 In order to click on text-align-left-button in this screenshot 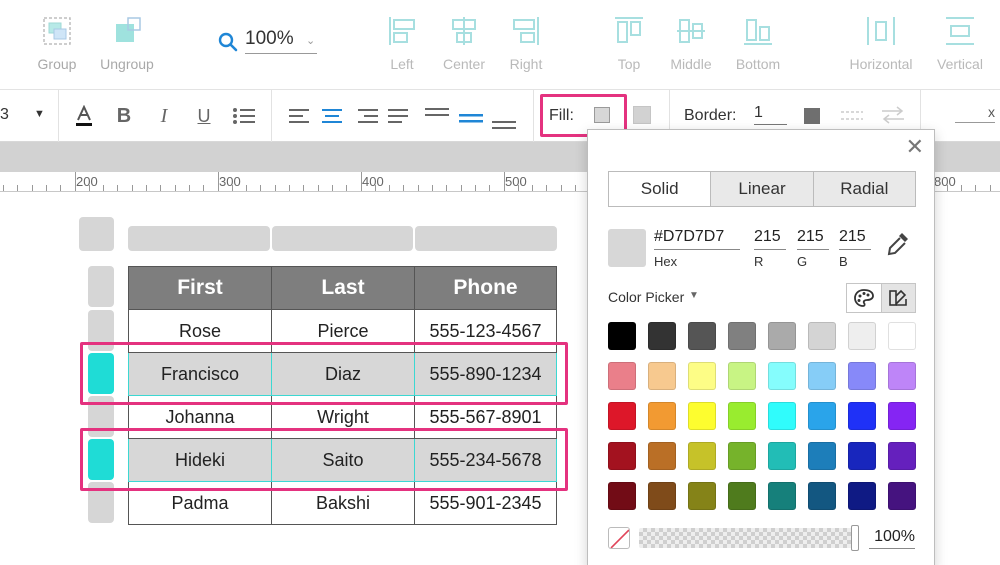, I will do `click(300, 116)`.